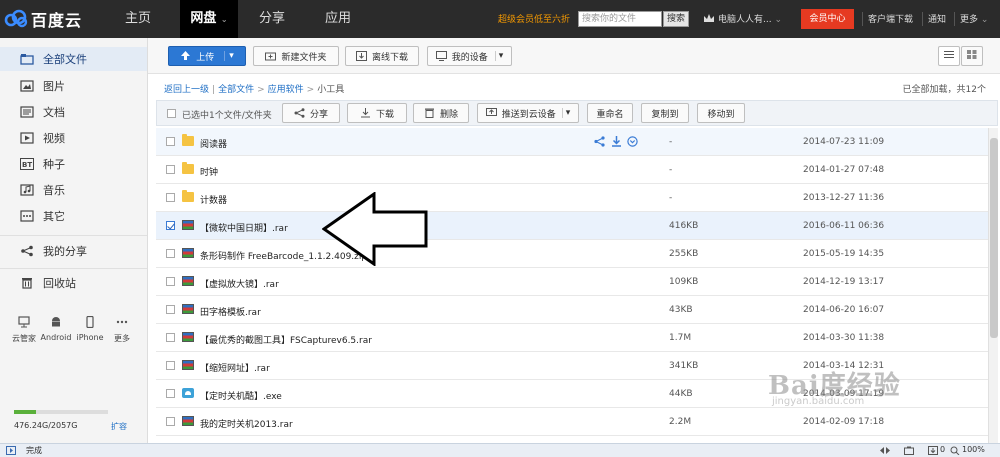  I want to click on sidebar-item-documents: 文档, so click(73, 112).